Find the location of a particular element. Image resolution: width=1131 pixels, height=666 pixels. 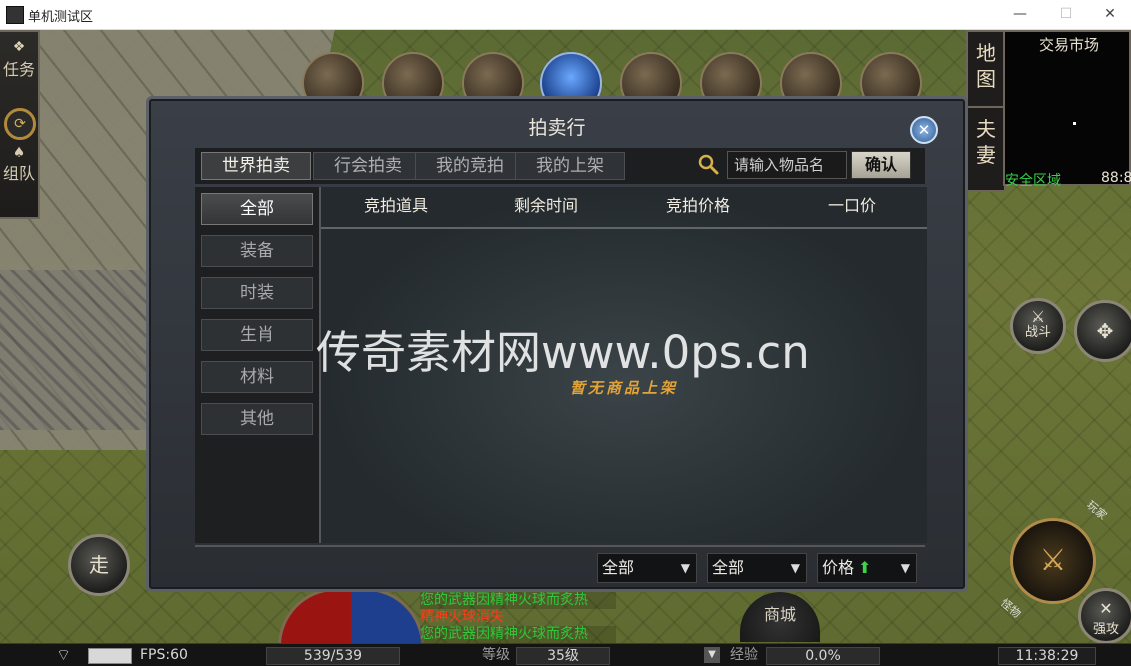

chat-line: 精神火球消失 is located at coordinates (462, 617).